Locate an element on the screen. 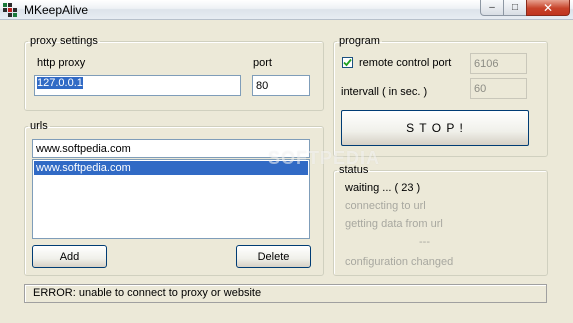 The height and width of the screenshot is (323, 573). maximize-icon: □ is located at coordinates (515, 7).